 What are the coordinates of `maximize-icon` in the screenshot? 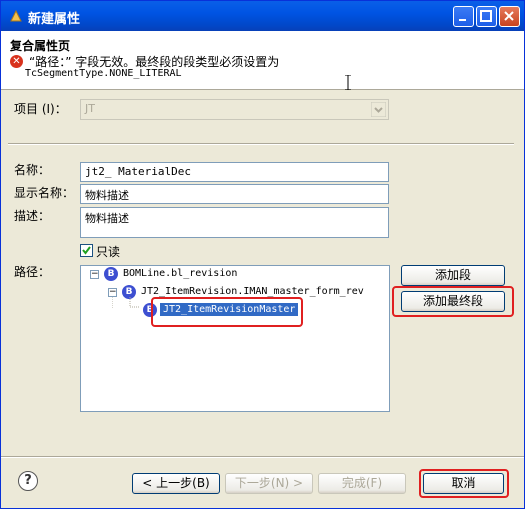 It's located at (486, 16).